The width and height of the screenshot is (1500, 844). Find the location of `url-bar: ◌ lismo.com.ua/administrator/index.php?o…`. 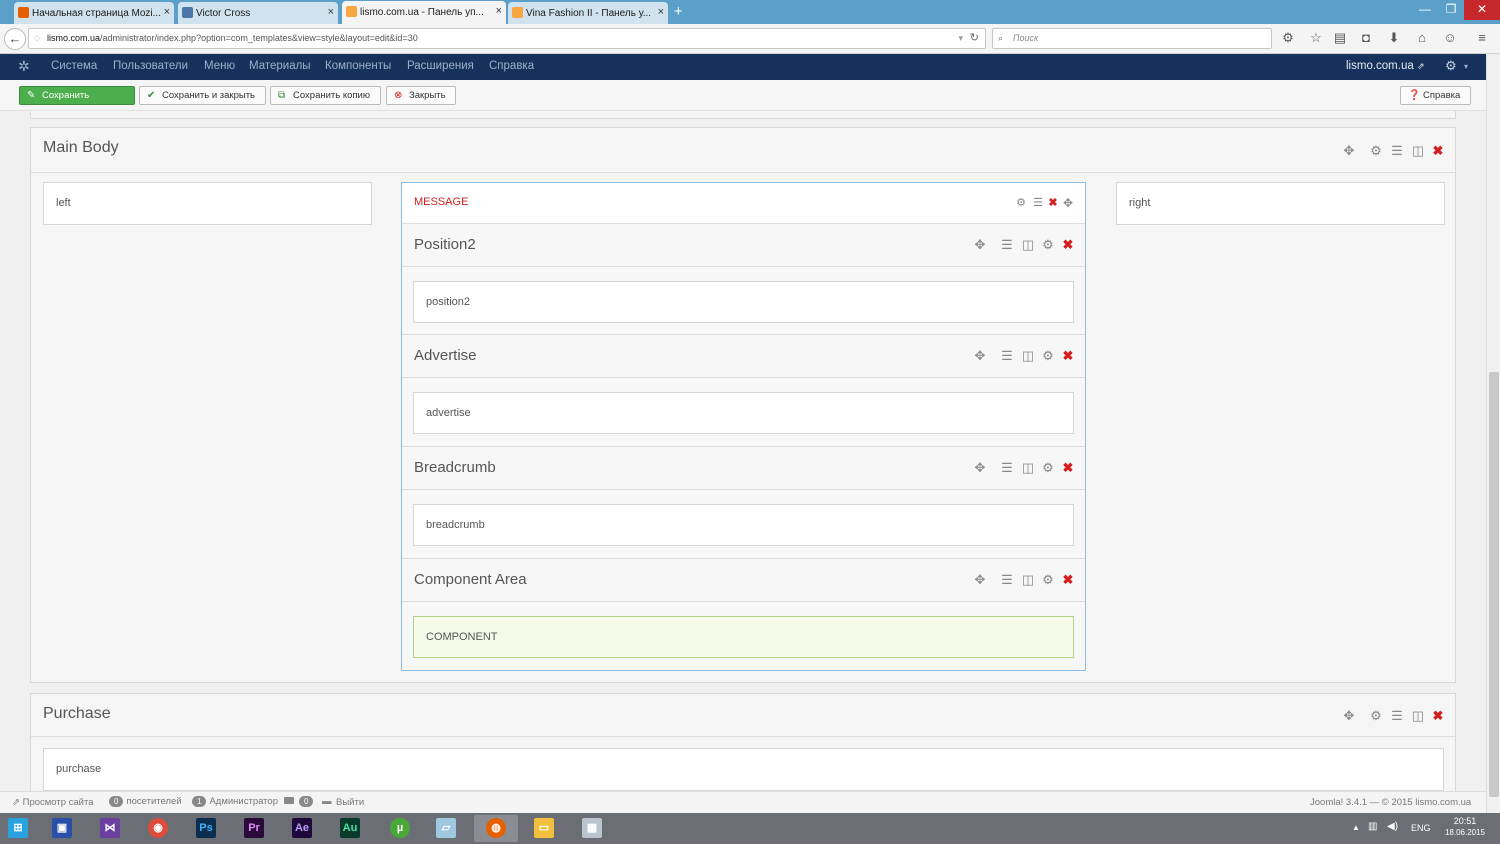

url-bar: ◌ lismo.com.ua/administrator/index.php?o… is located at coordinates (507, 38).